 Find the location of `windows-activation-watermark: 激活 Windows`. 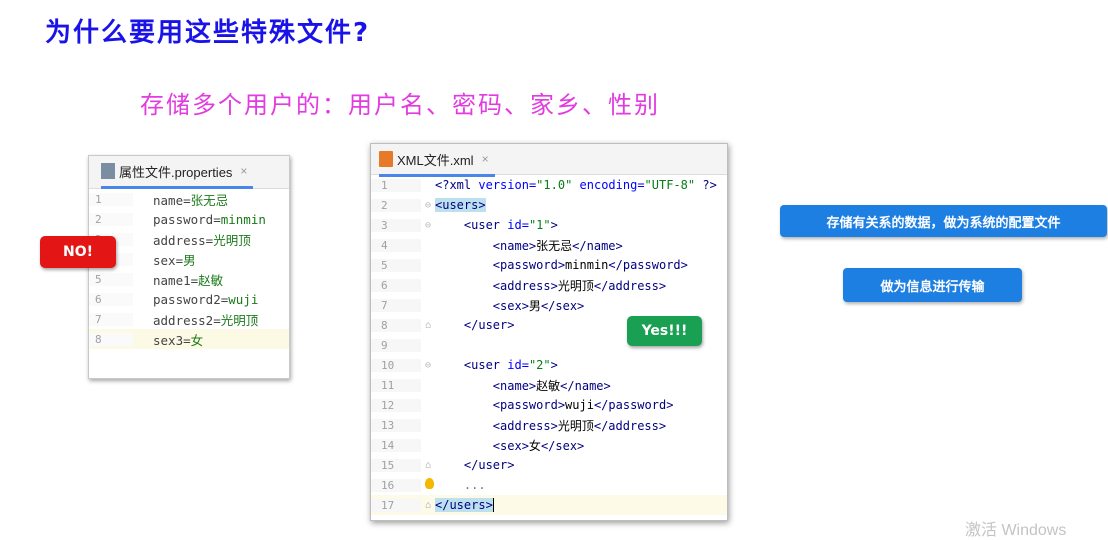

windows-activation-watermark: 激活 Windows is located at coordinates (1016, 530).